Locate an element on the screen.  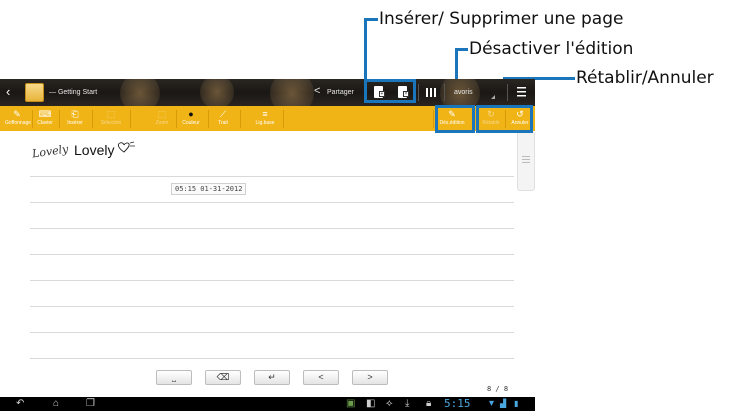
select-button: ⬚ Sélection is located at coordinates (111, 119).